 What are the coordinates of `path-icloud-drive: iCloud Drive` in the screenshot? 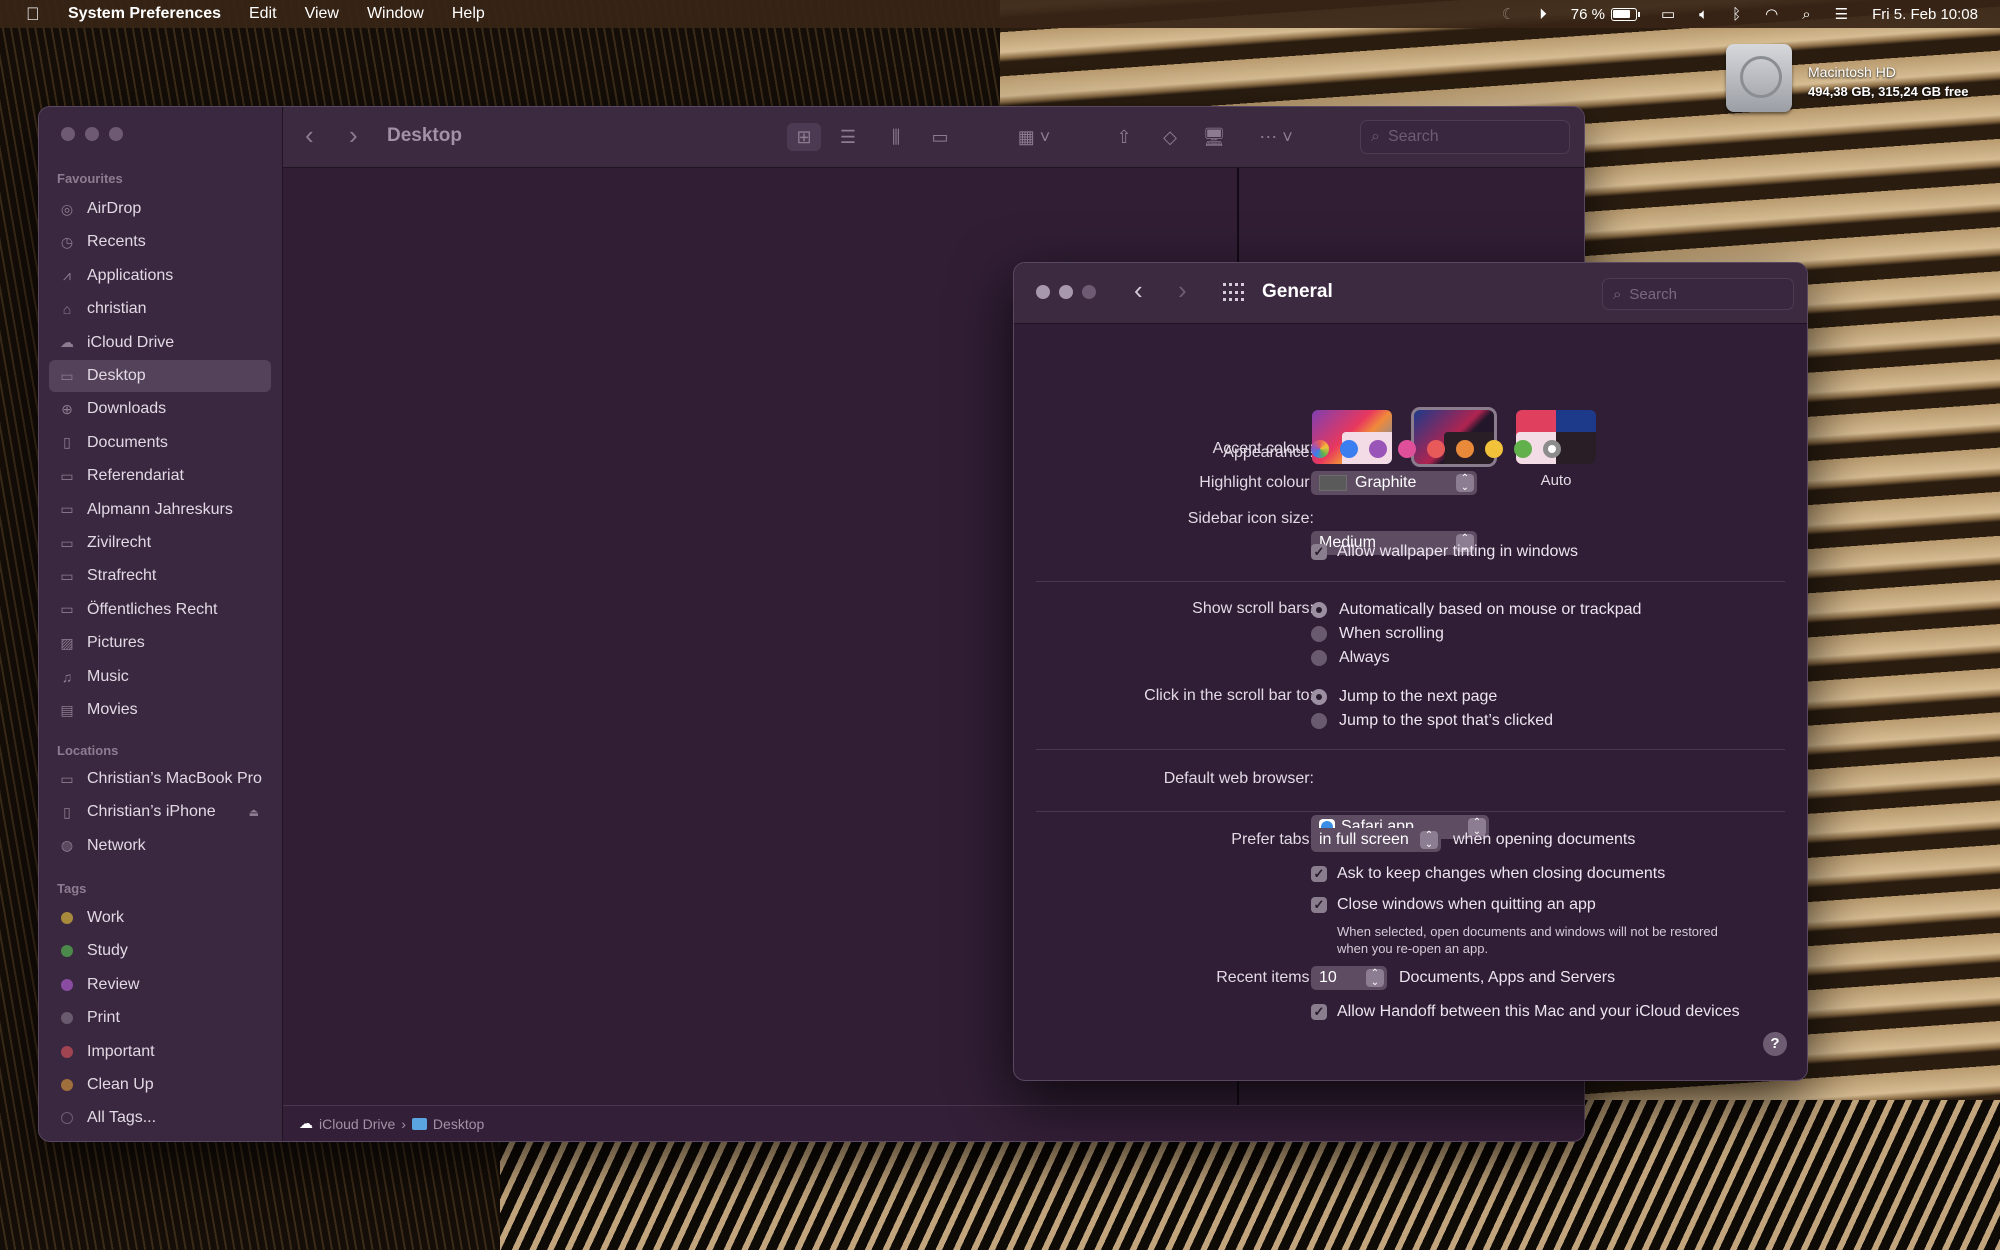 It's located at (357, 1124).